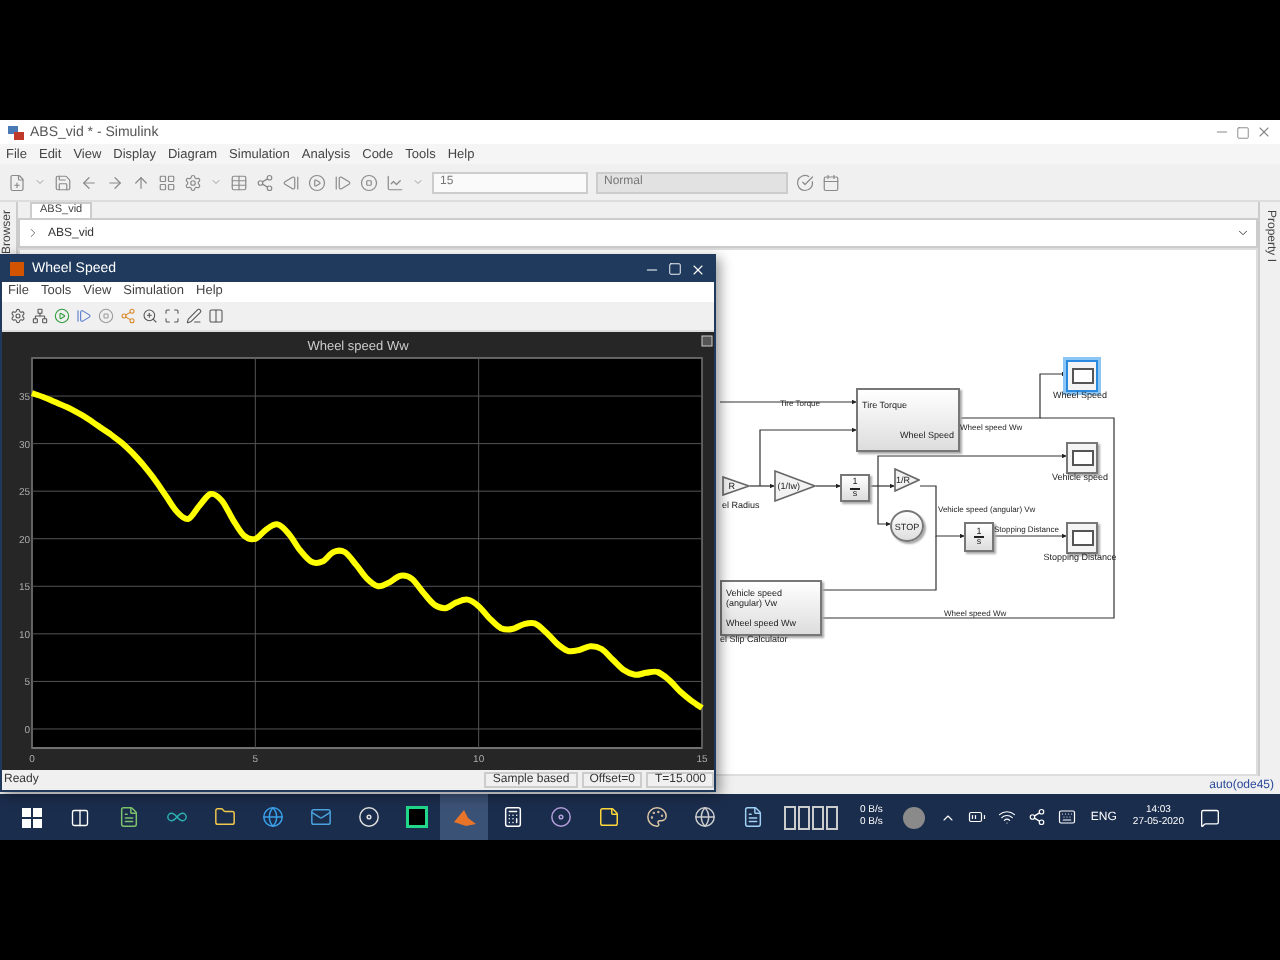 This screenshot has height=960, width=1280. Describe the element at coordinates (805, 182) in the screenshot. I see `check-icon` at that location.